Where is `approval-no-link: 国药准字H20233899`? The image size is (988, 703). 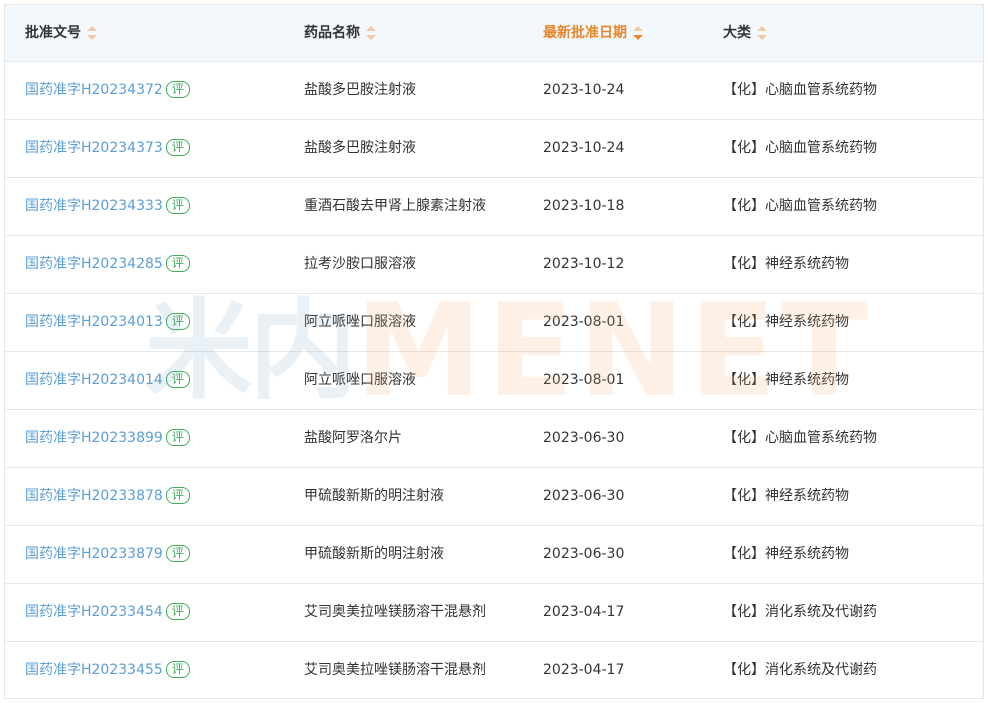 approval-no-link: 国药准字H20233899 is located at coordinates (94, 438).